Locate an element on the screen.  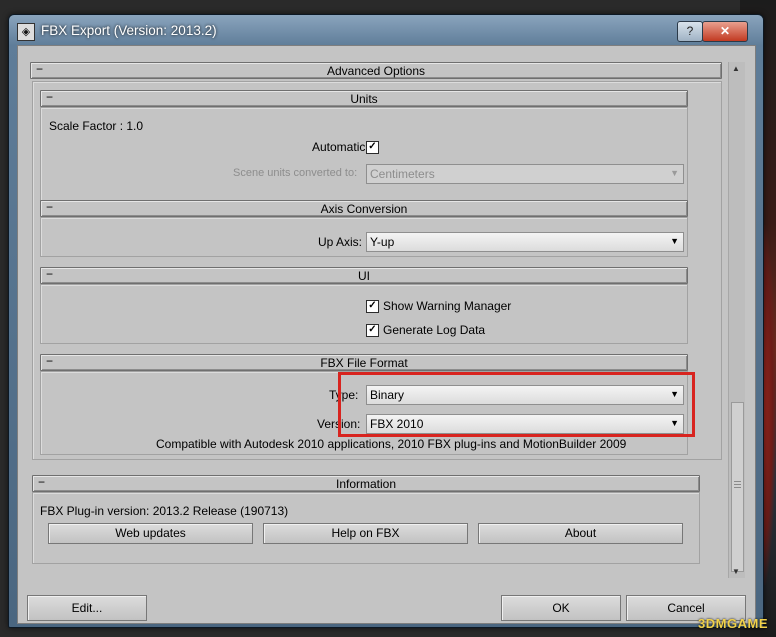
rollout-title: Advanced Options is located at coordinates (376, 71).